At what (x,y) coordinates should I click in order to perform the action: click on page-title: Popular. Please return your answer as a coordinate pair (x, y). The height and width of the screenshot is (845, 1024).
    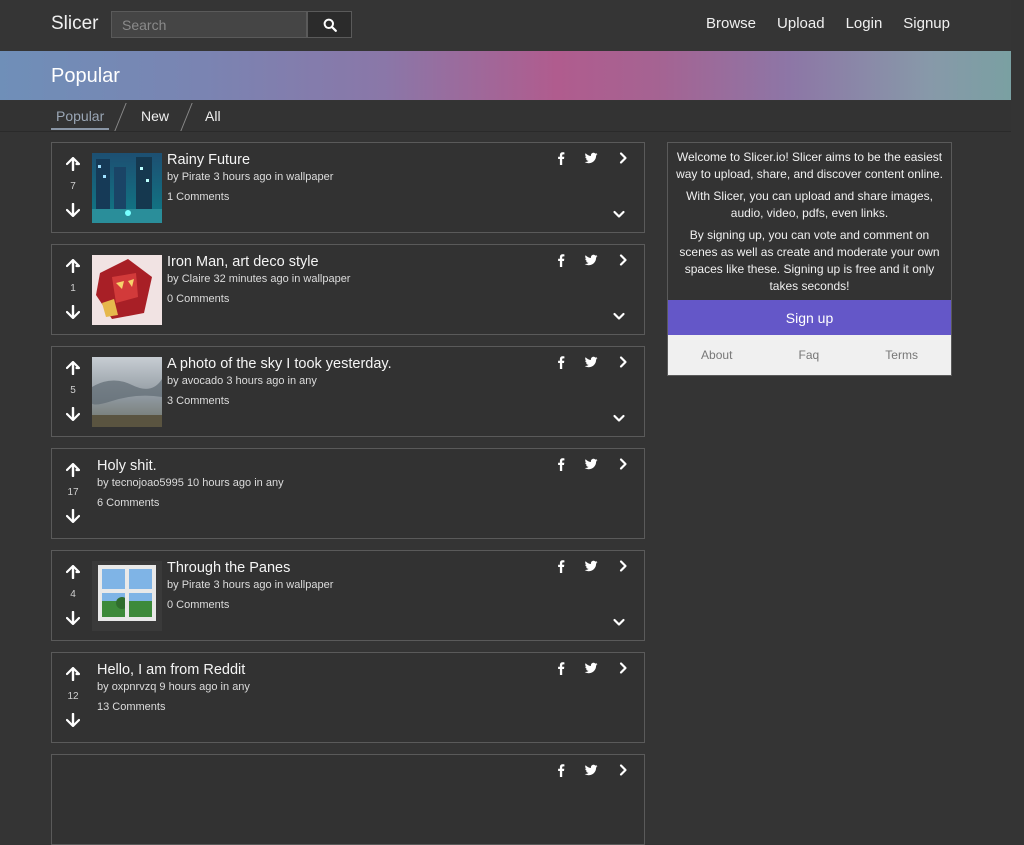
    Looking at the image, I should click on (85, 76).